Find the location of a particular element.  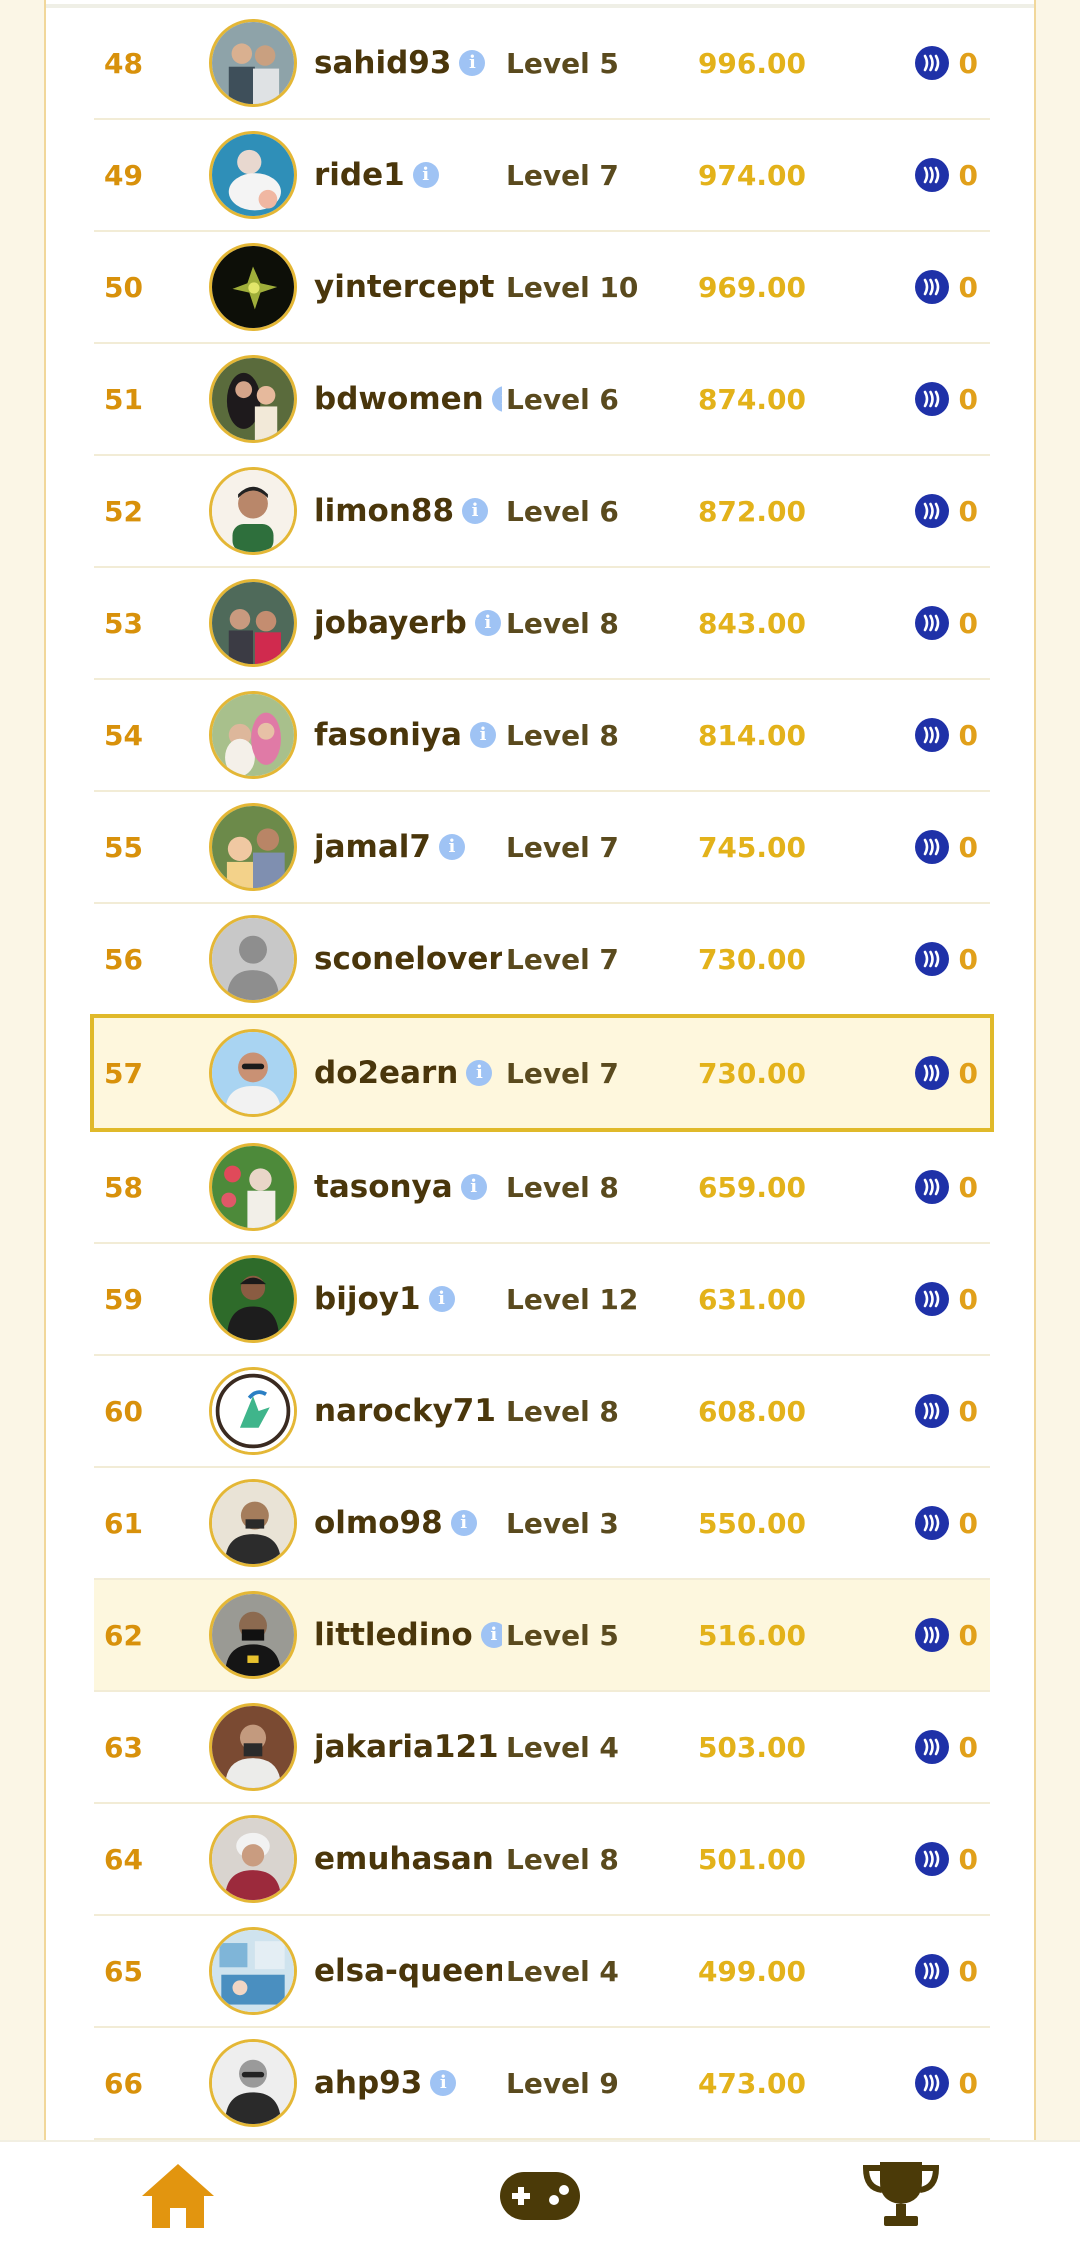

username-text: narocky71 is located at coordinates (405, 1411).